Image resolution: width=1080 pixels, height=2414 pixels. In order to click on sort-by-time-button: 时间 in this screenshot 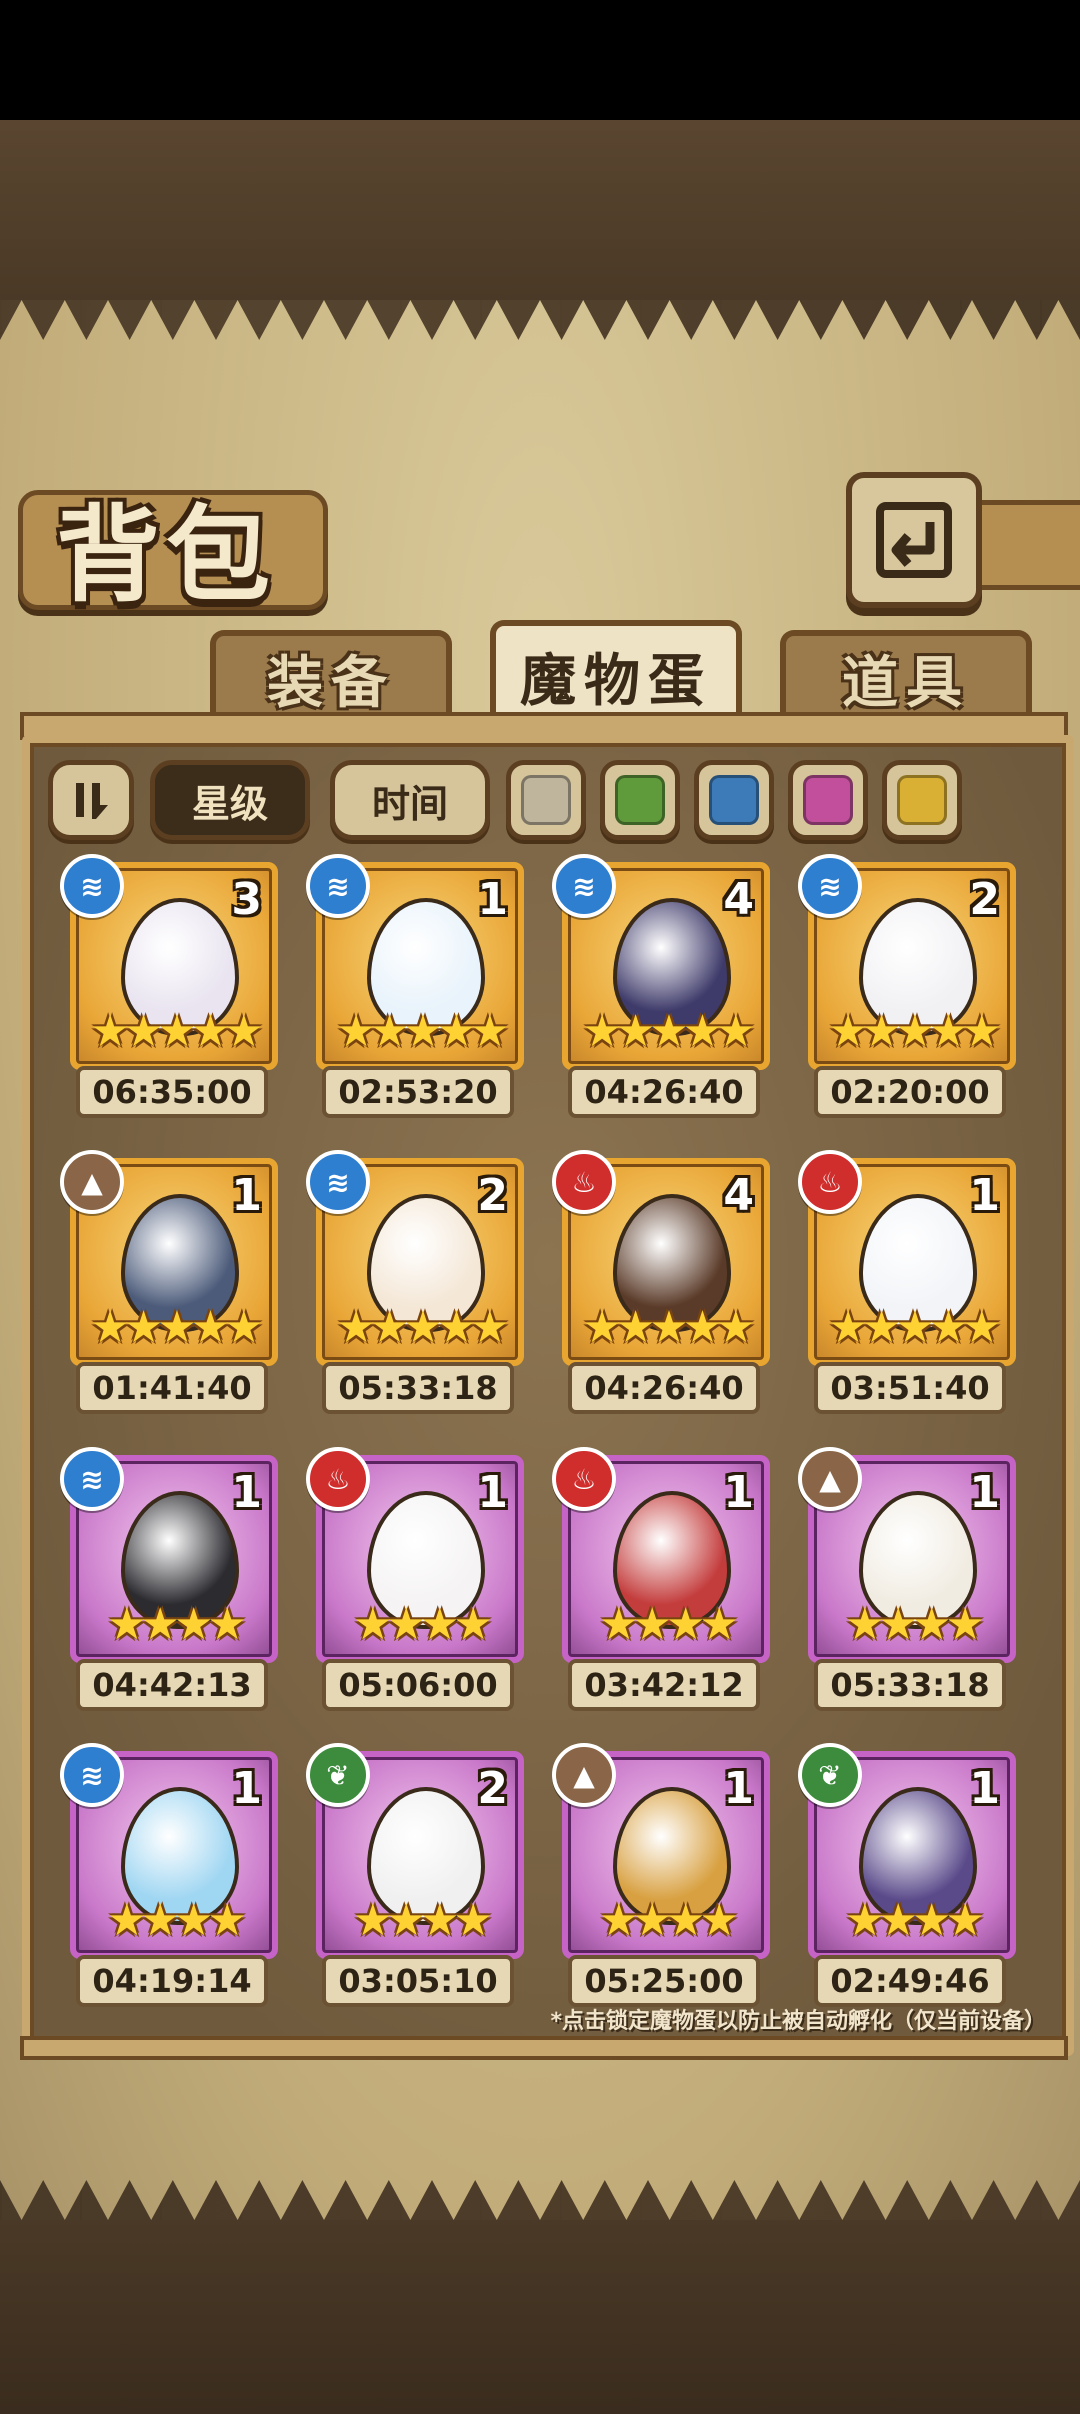, I will do `click(410, 800)`.